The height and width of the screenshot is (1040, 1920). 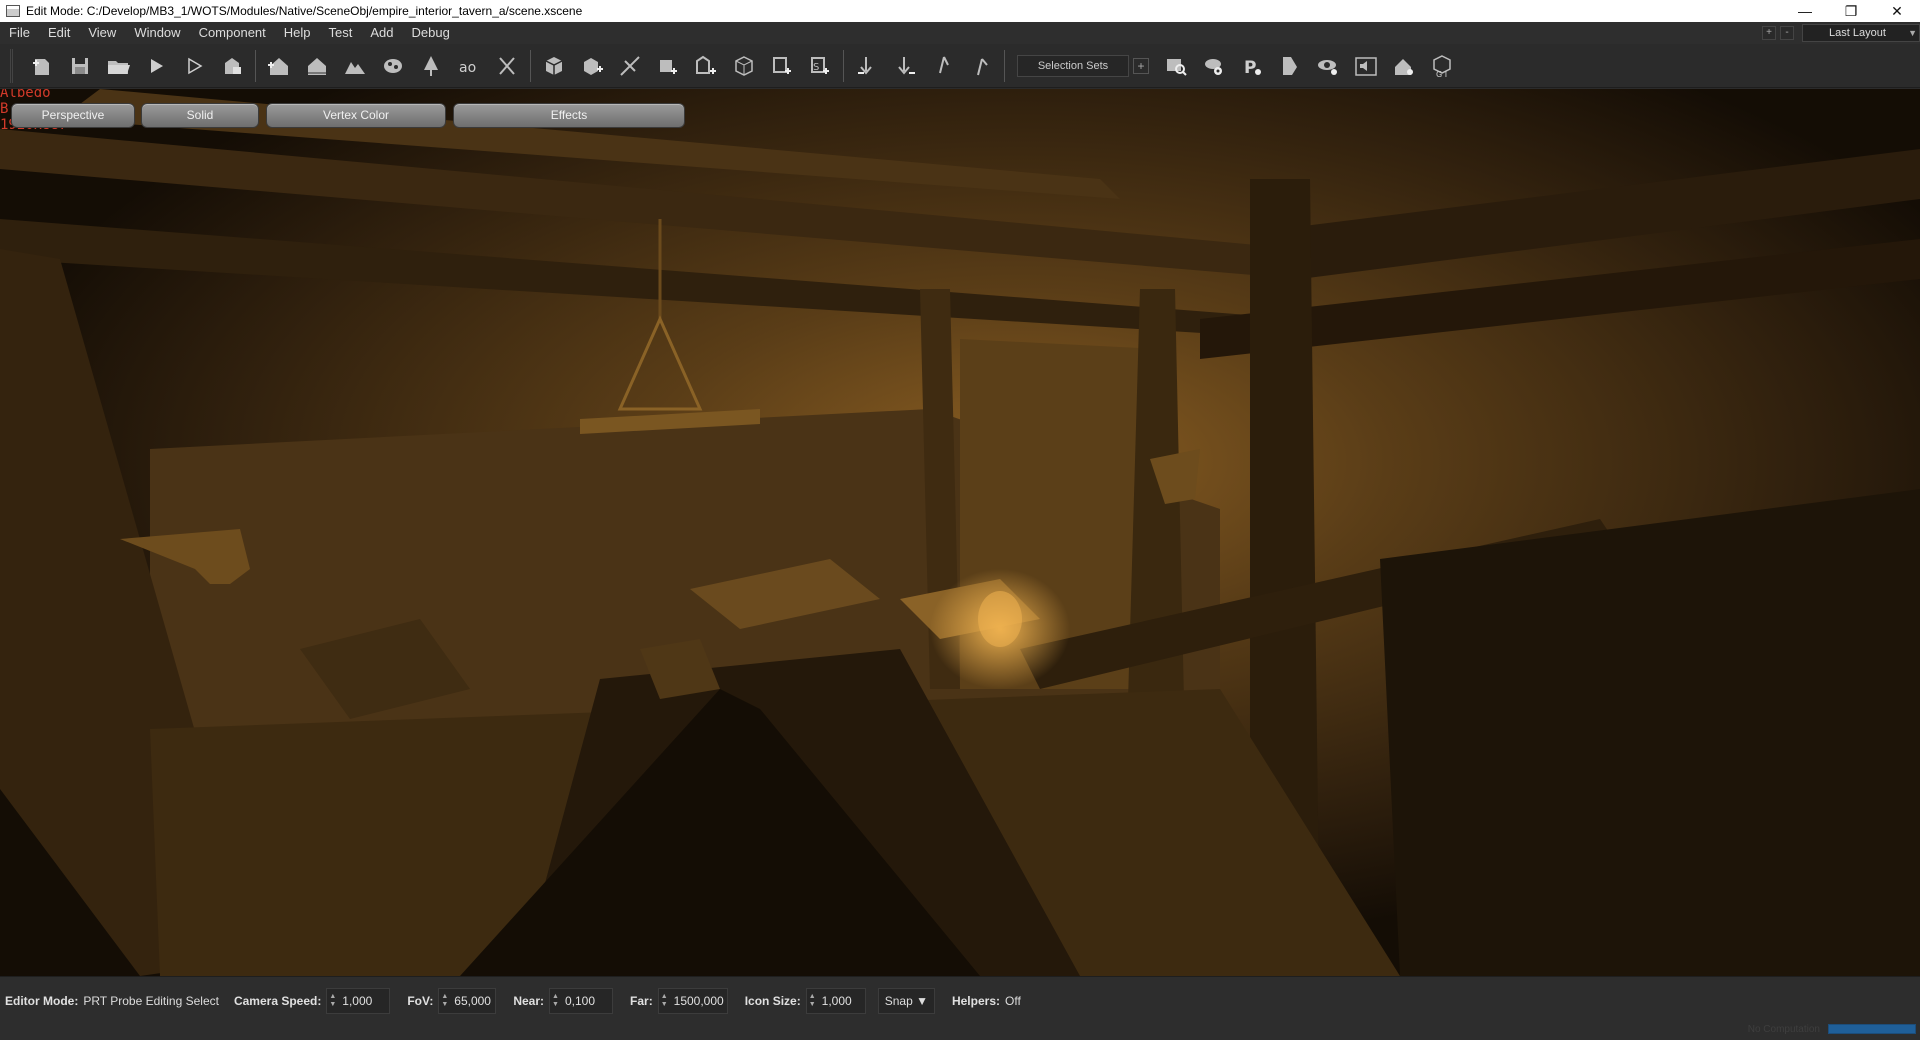 I want to click on computation-status-text: No Computation, so click(x=1783, y=1029).